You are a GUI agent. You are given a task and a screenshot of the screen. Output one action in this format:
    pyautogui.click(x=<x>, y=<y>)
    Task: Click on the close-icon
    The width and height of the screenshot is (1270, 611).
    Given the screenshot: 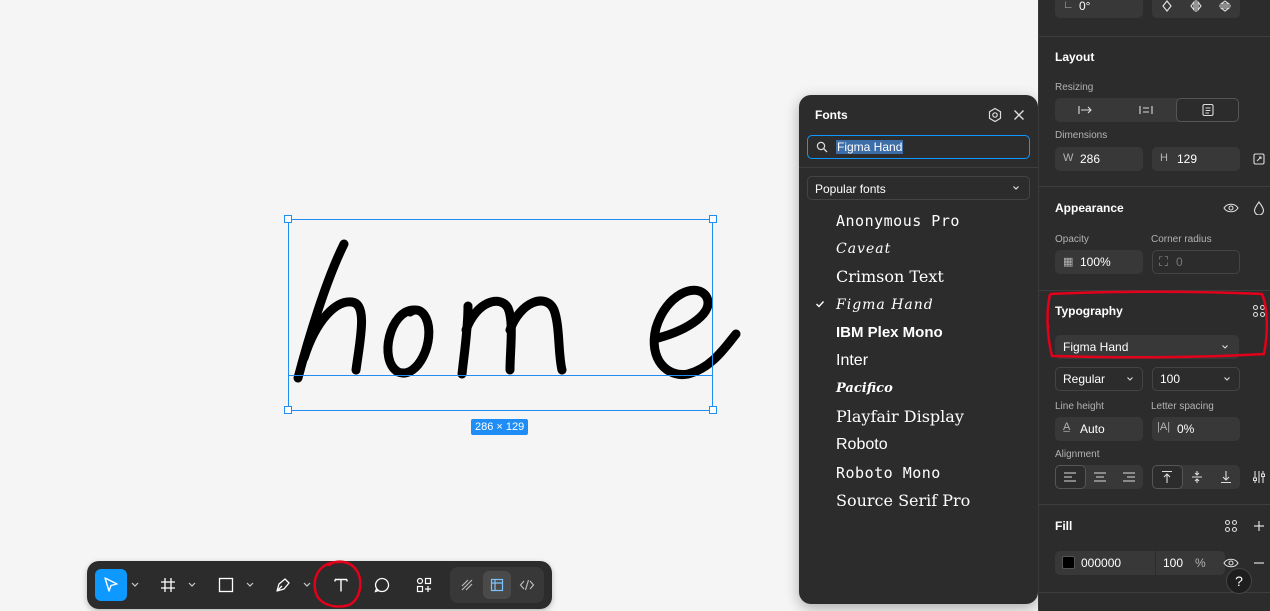 What is the action you would take?
    pyautogui.click(x=1019, y=115)
    